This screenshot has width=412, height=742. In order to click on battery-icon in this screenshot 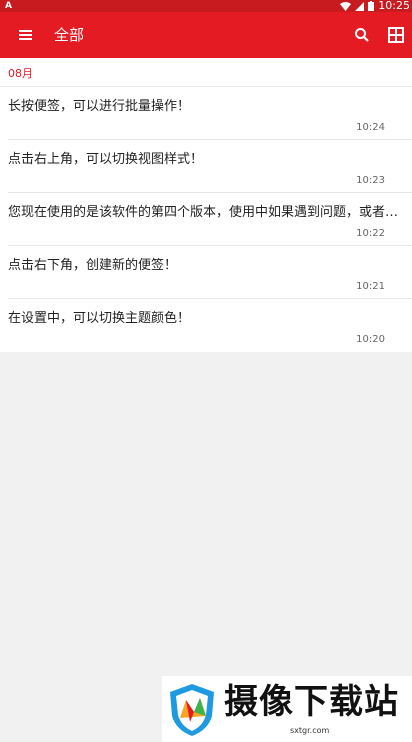, I will do `click(371, 6)`.